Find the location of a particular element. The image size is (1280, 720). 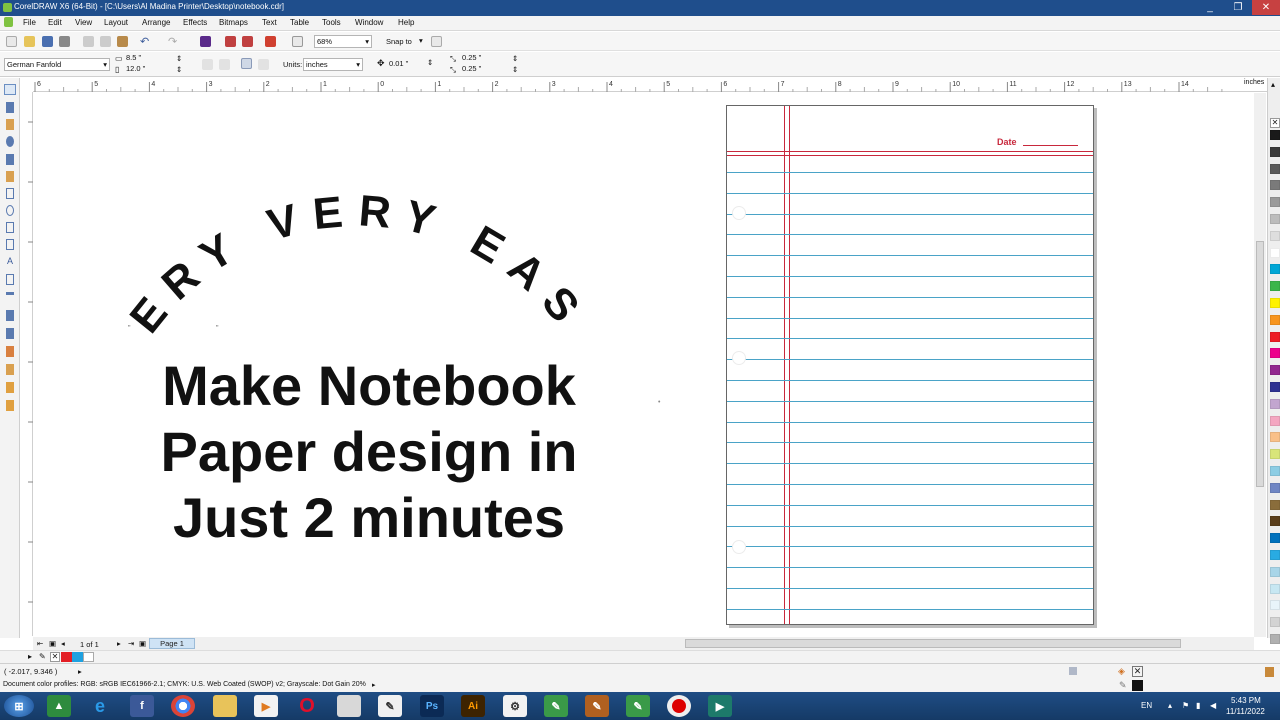

clock-time: 5:43 PM is located at coordinates (1246, 700).